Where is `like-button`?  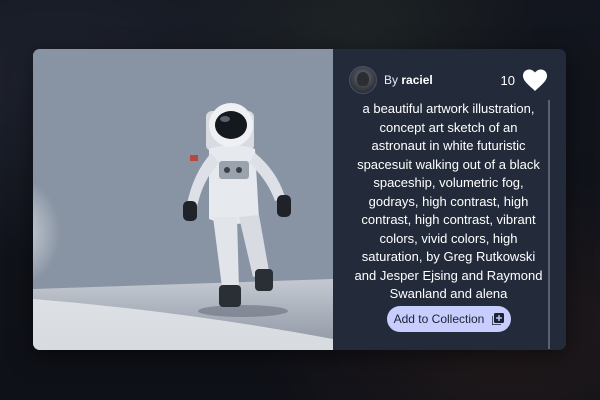 like-button is located at coordinates (535, 80).